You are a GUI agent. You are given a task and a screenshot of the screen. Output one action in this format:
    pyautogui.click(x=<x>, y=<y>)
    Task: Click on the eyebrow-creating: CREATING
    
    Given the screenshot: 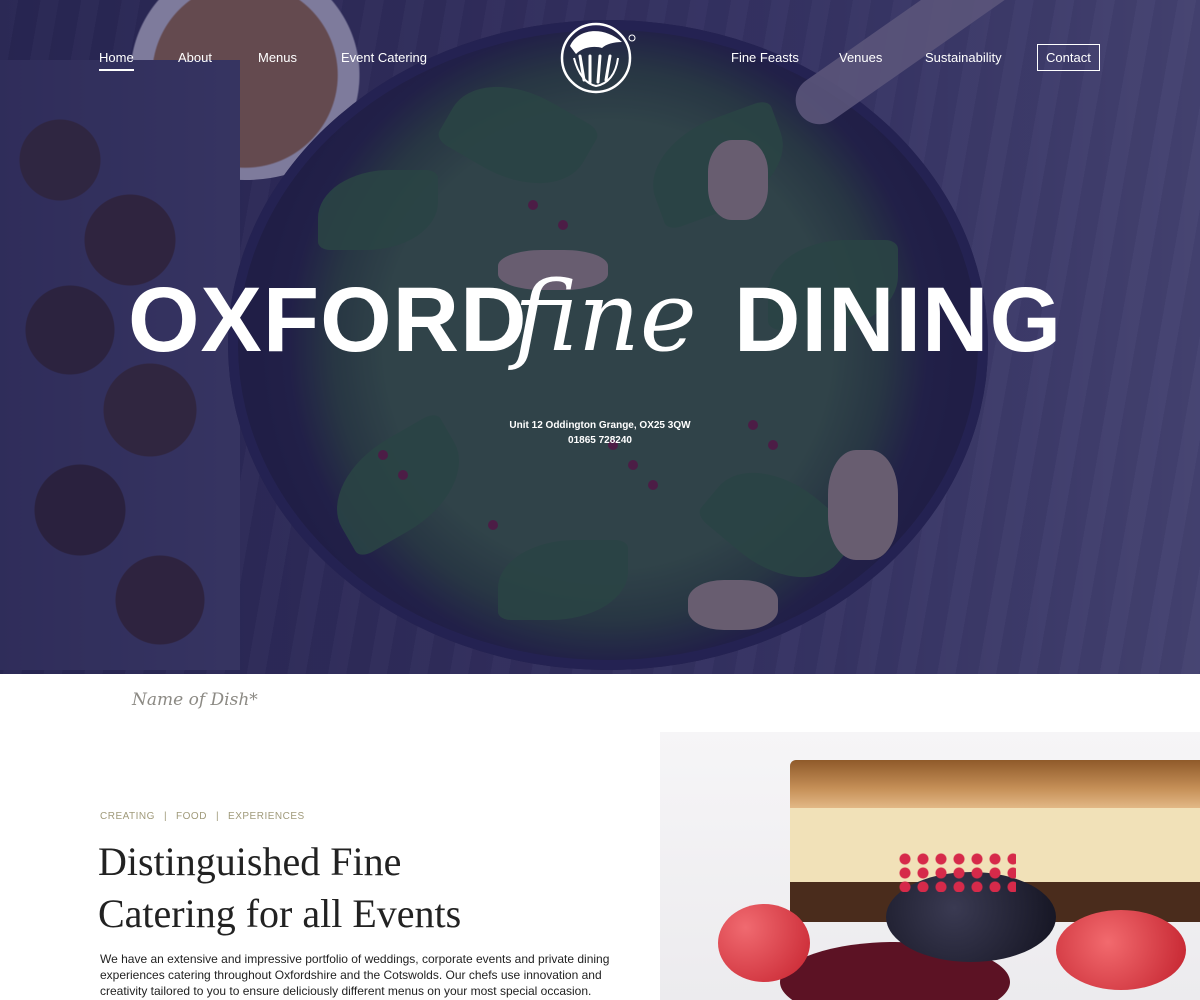 What is the action you would take?
    pyautogui.click(x=127, y=816)
    